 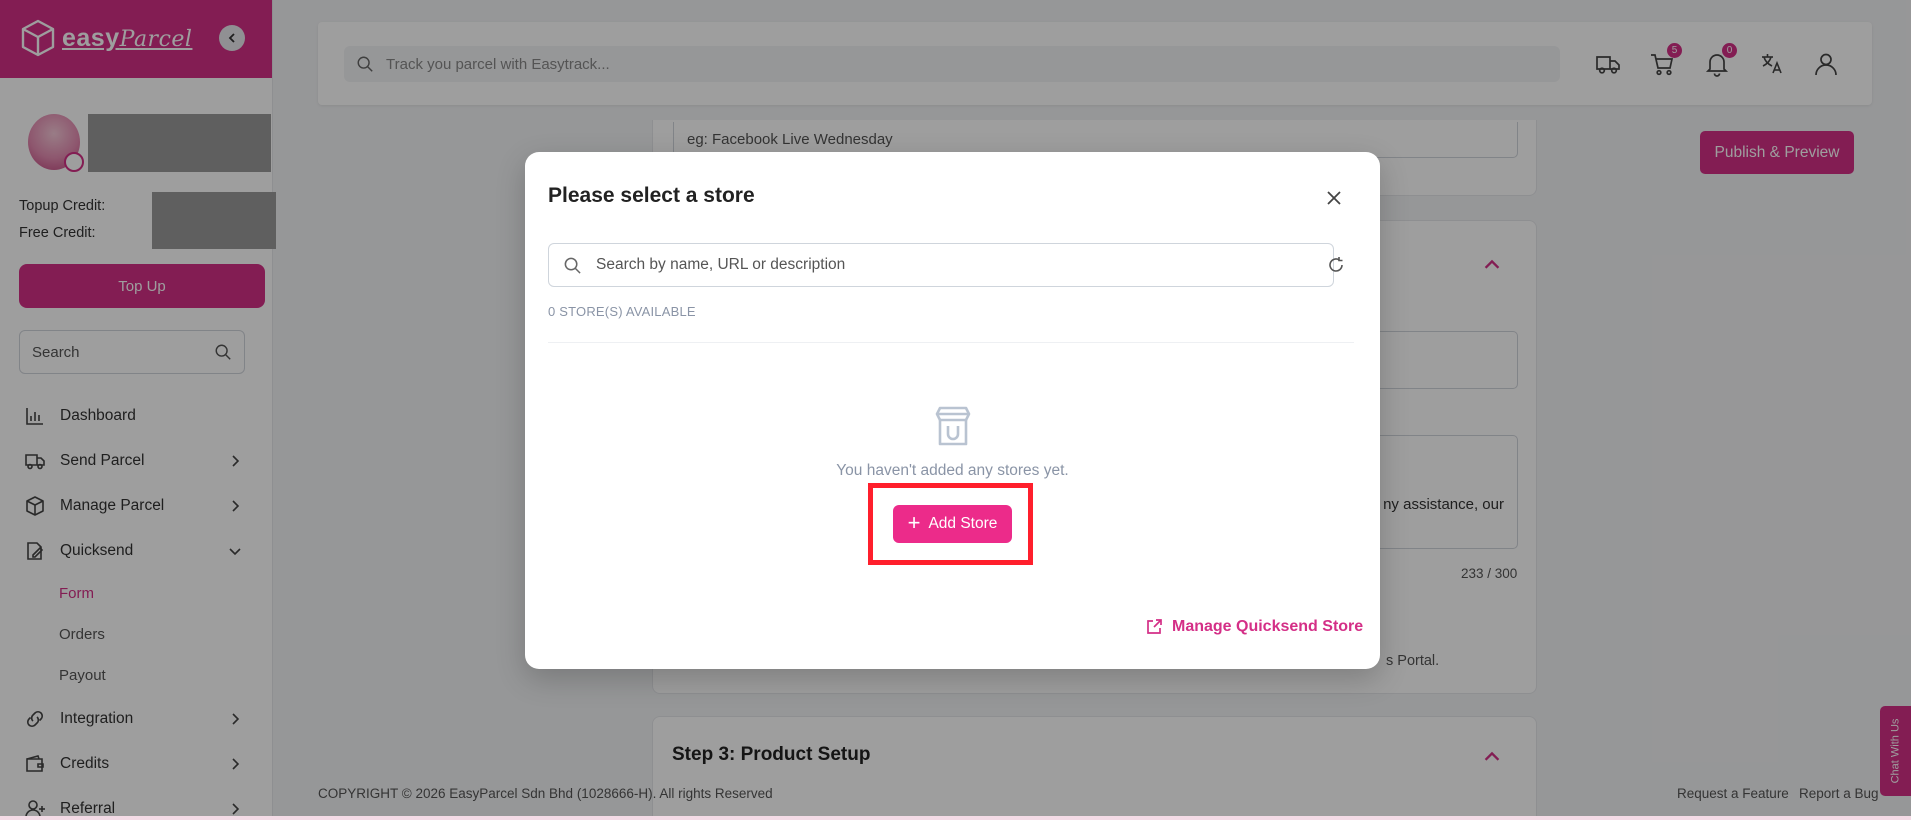 What do you see at coordinates (651, 195) in the screenshot?
I see `modal-title: Please select a store` at bounding box center [651, 195].